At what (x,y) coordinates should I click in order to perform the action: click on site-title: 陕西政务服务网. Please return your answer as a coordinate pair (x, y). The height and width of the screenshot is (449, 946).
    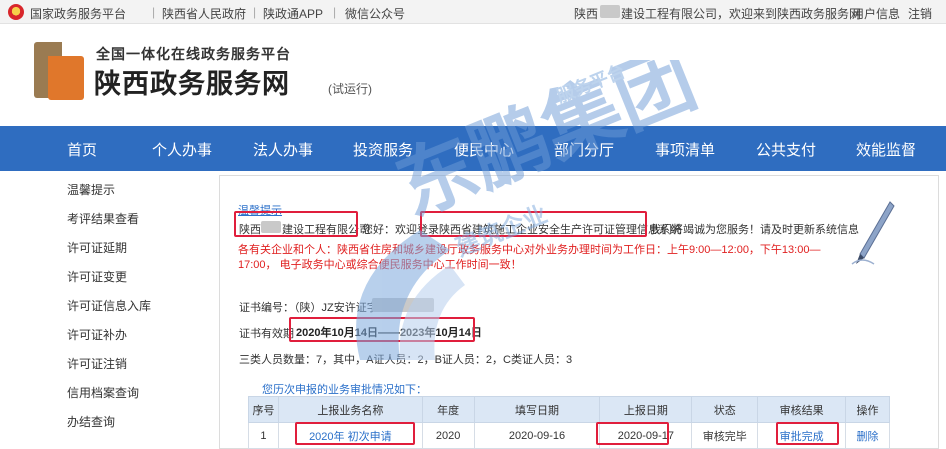
    Looking at the image, I should click on (192, 81).